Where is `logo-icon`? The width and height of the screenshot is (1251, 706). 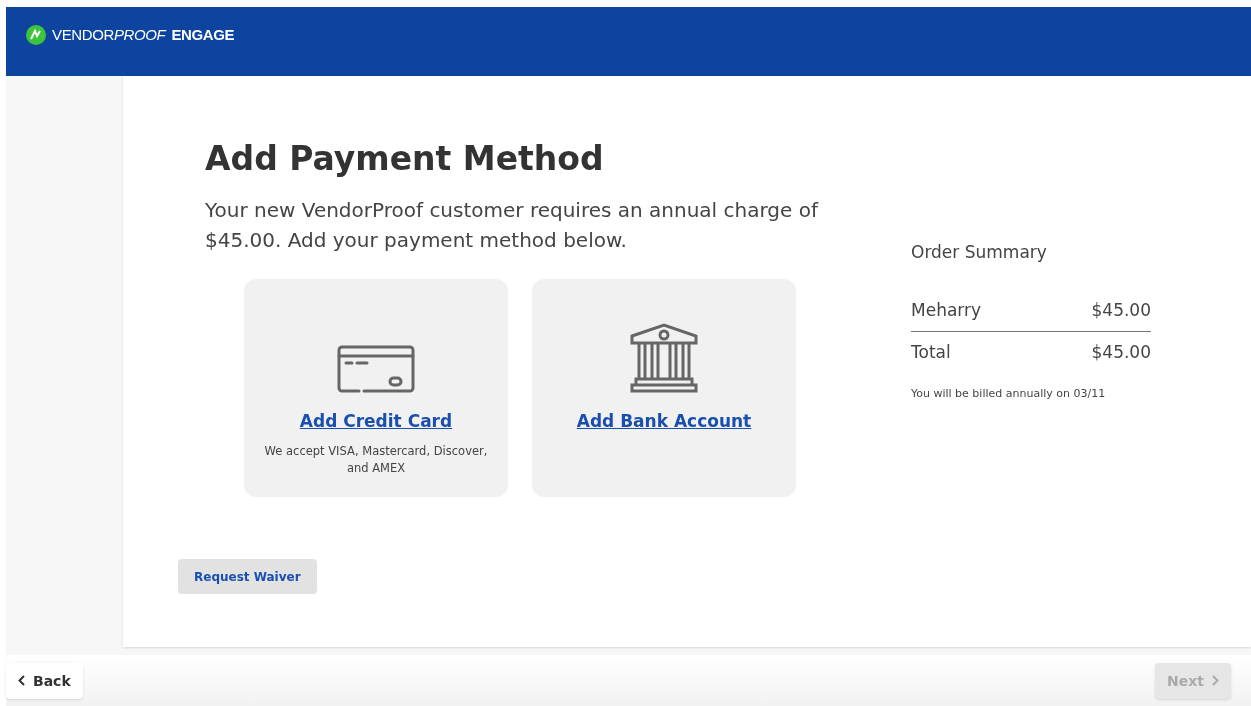 logo-icon is located at coordinates (36, 35).